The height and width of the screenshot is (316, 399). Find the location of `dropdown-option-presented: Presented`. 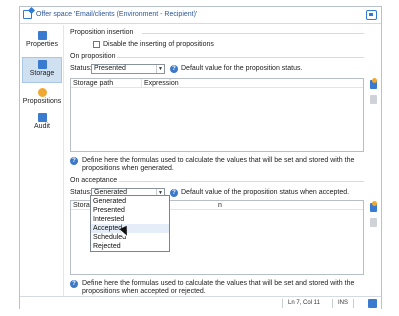

dropdown-option-presented: Presented is located at coordinates (130, 210).